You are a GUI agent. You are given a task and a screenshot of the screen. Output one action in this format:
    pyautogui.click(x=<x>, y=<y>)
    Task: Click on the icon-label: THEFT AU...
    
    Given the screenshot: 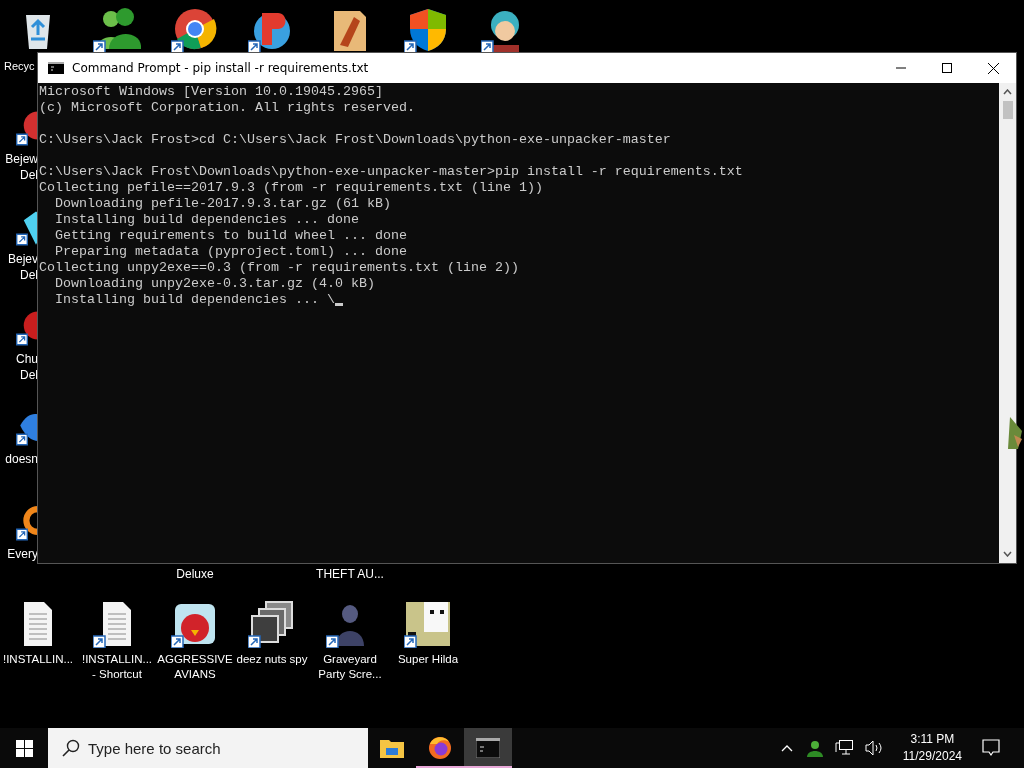 What is the action you would take?
    pyautogui.click(x=350, y=574)
    